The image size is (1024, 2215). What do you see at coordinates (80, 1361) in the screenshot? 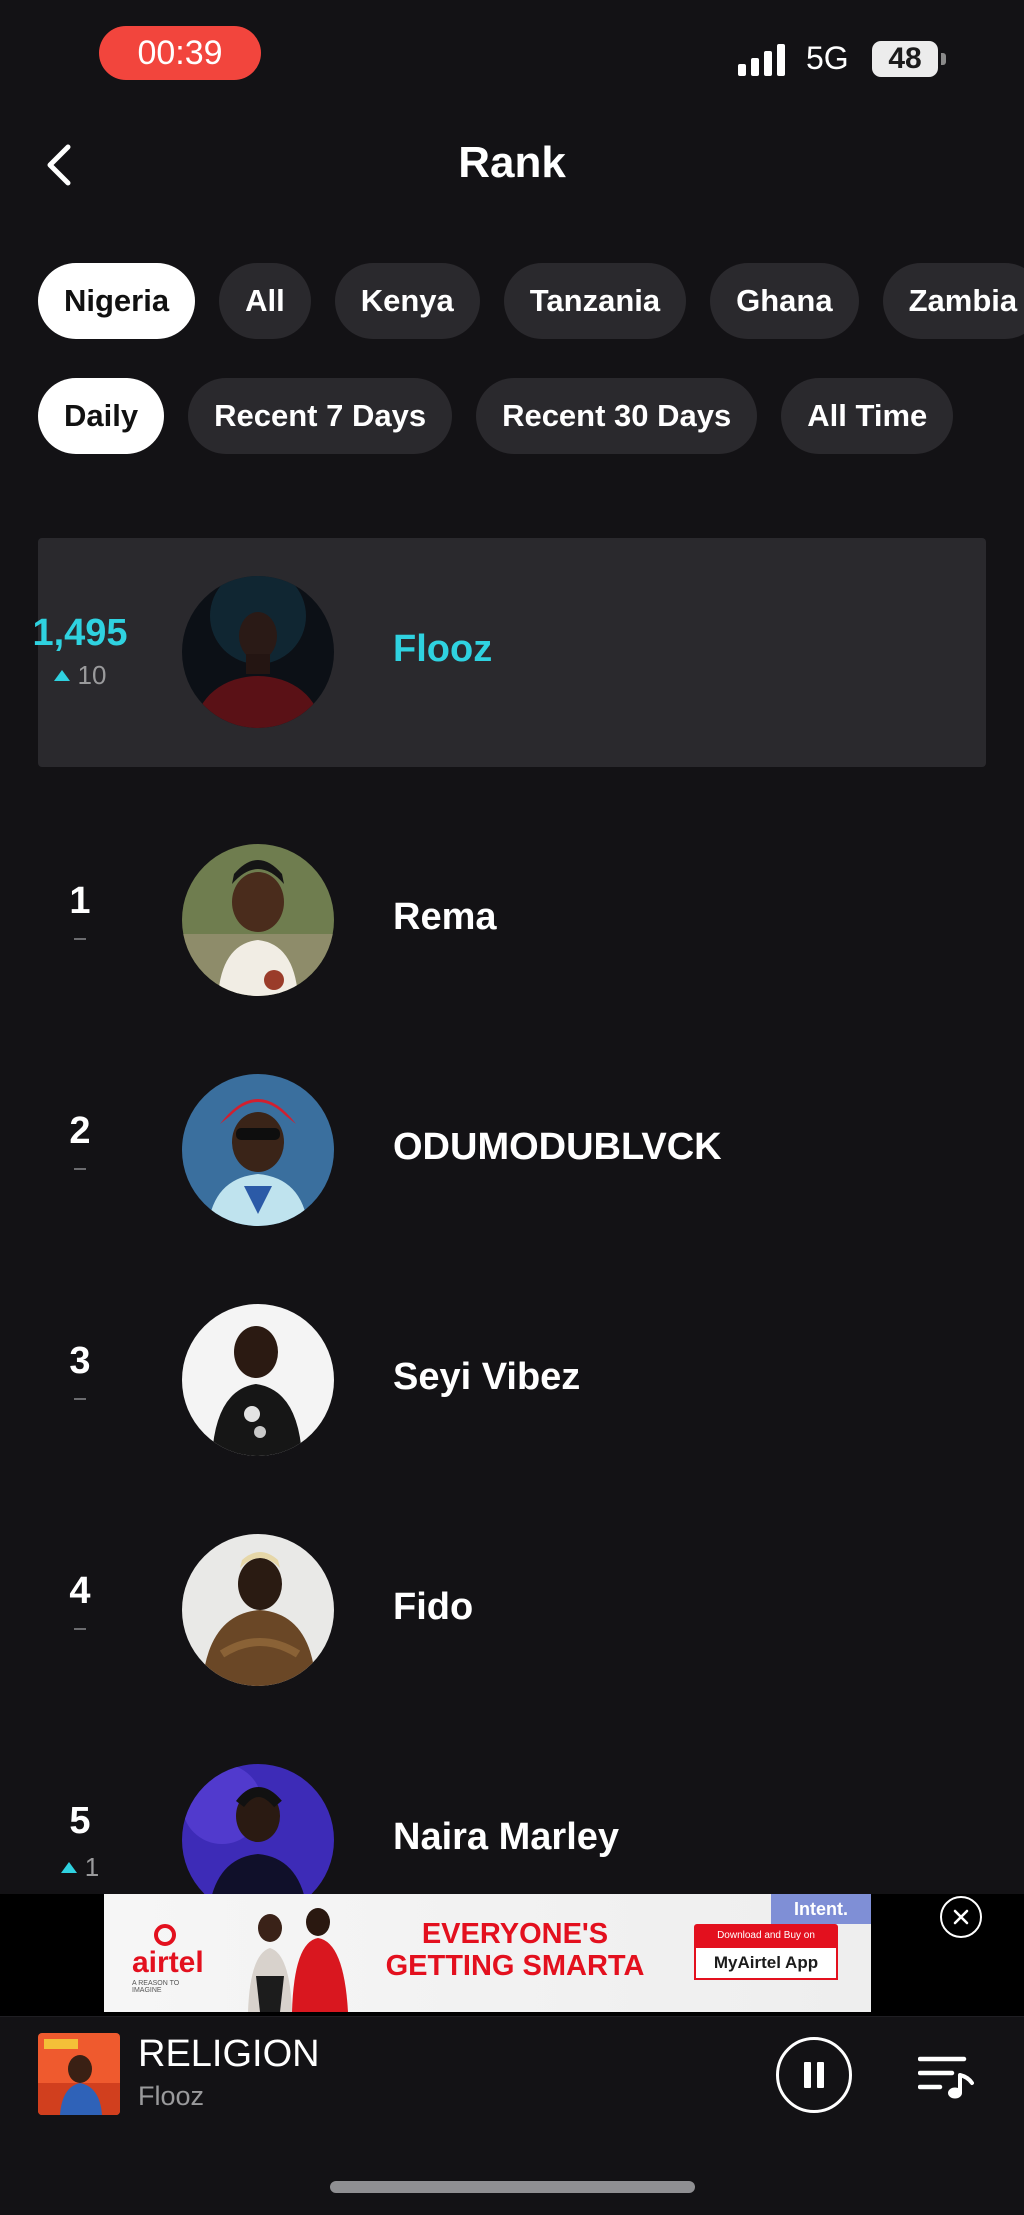
I see `rank-number: 3` at bounding box center [80, 1361].